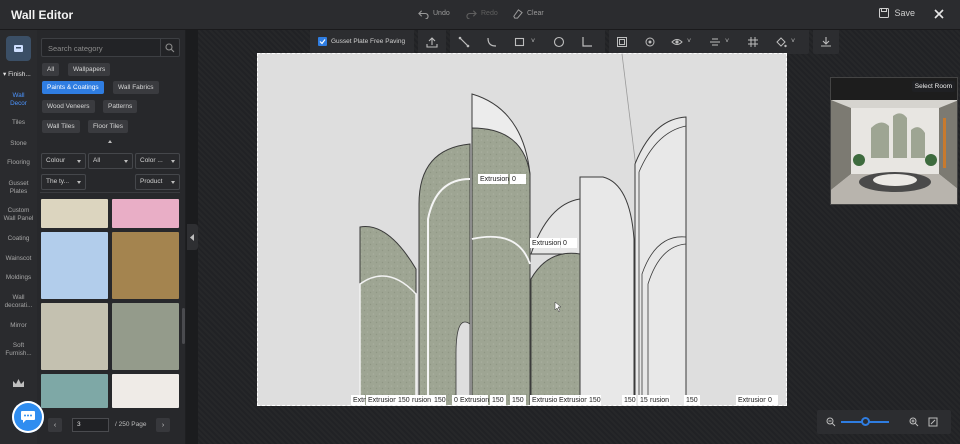 This screenshot has height=444, width=960. I want to click on grid-icon, so click(753, 42).